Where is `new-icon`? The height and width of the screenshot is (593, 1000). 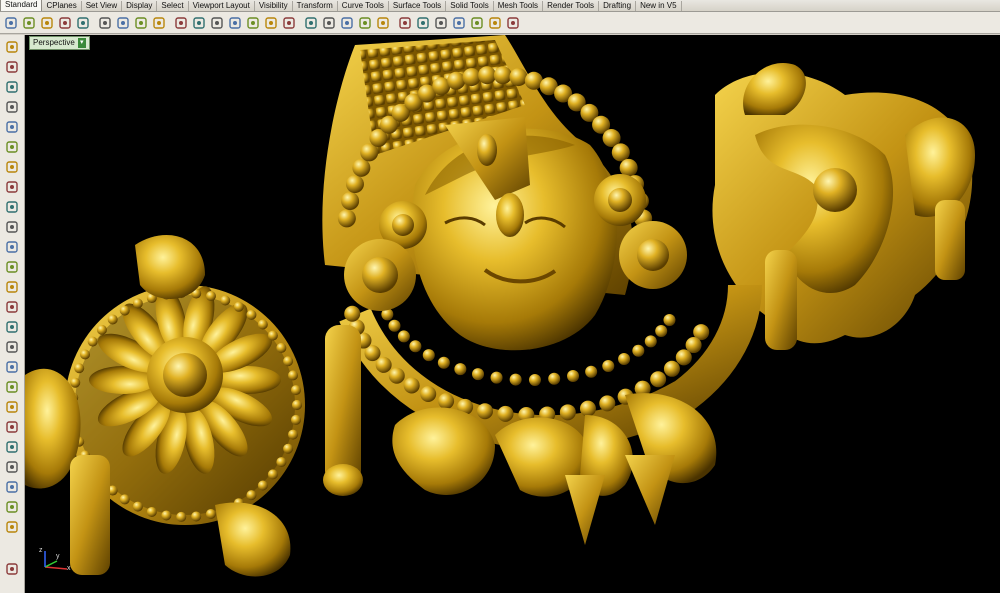
new-icon is located at coordinates (10, 22).